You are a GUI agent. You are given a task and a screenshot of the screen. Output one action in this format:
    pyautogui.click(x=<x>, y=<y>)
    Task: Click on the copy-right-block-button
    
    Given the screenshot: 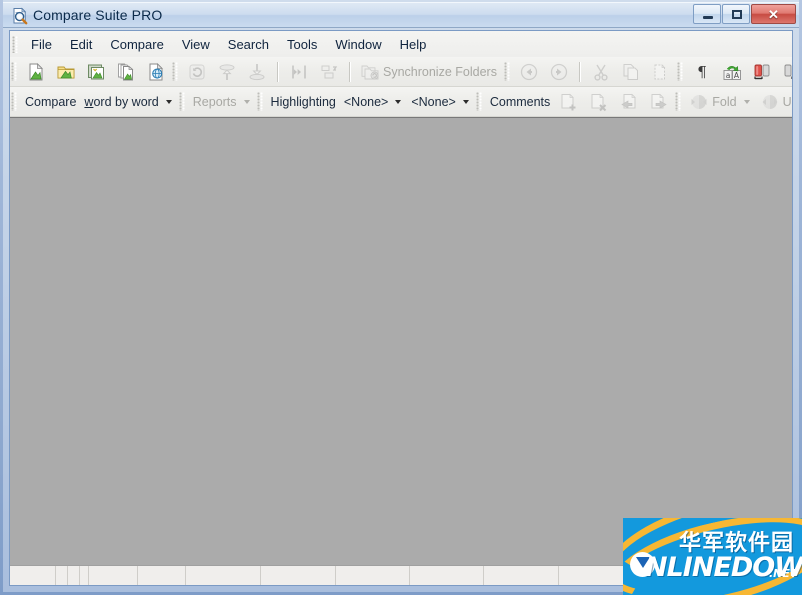 What is the action you would take?
    pyautogui.click(x=784, y=72)
    